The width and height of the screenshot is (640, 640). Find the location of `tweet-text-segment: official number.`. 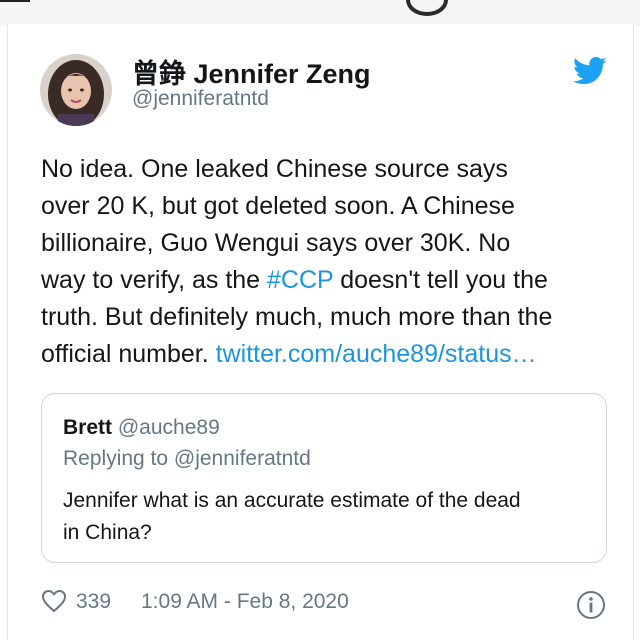

tweet-text-segment: official number. is located at coordinates (128, 354).